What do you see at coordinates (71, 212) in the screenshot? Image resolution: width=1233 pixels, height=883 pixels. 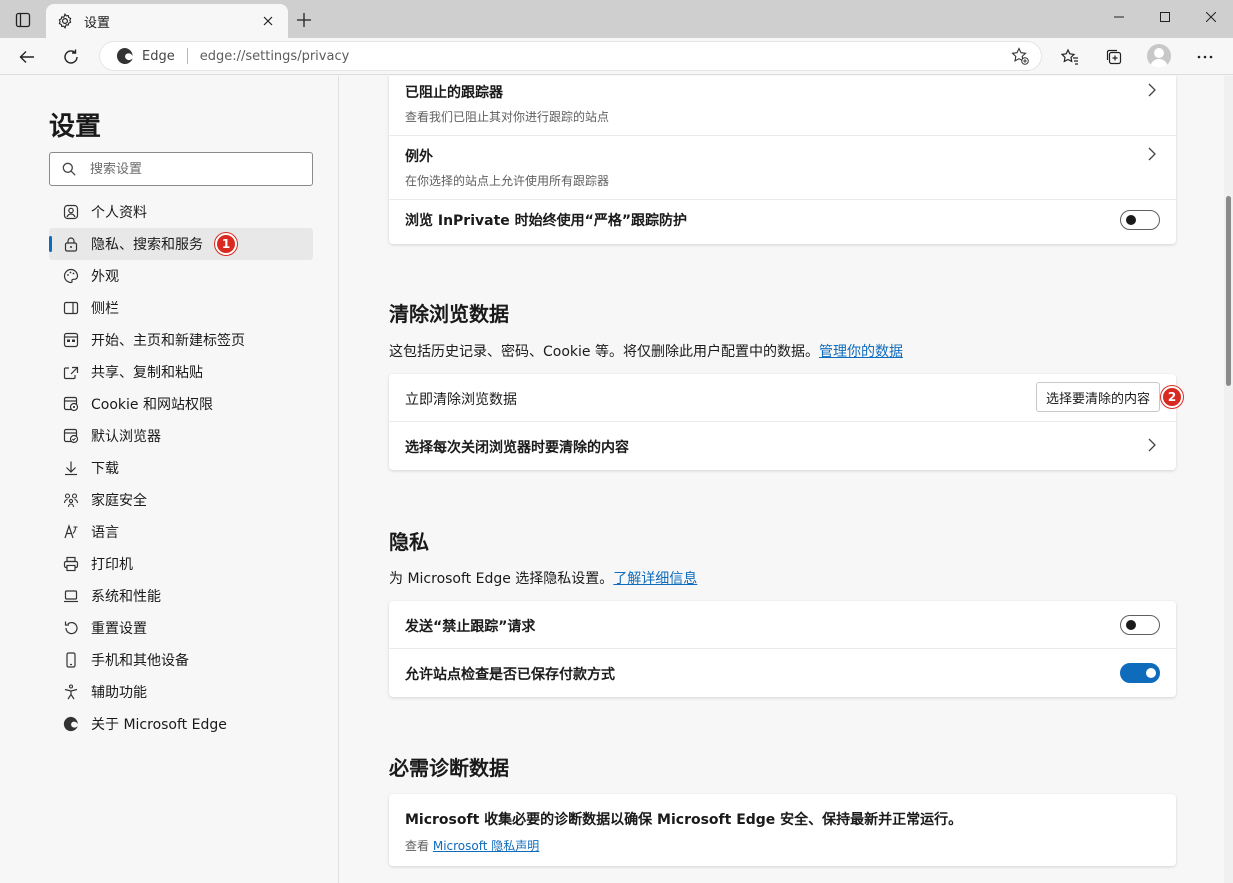 I see `profile-icon` at bounding box center [71, 212].